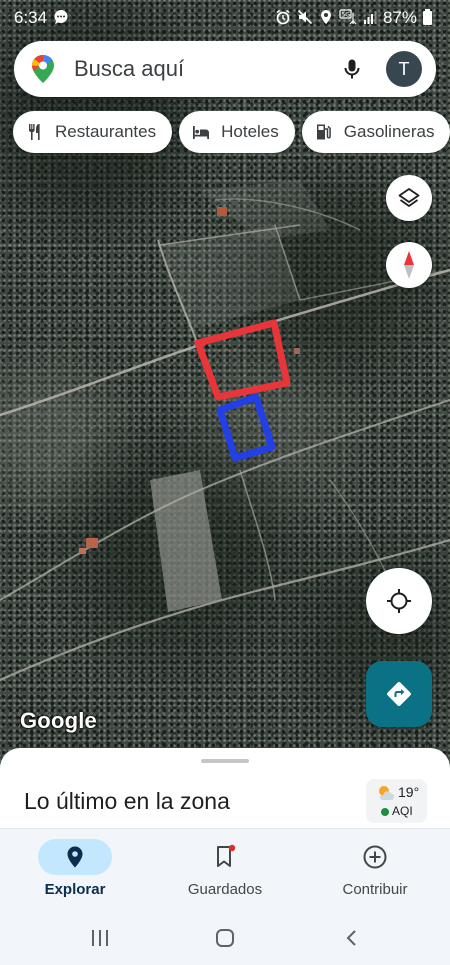 The height and width of the screenshot is (965, 450). I want to click on my-location-button, so click(399, 601).